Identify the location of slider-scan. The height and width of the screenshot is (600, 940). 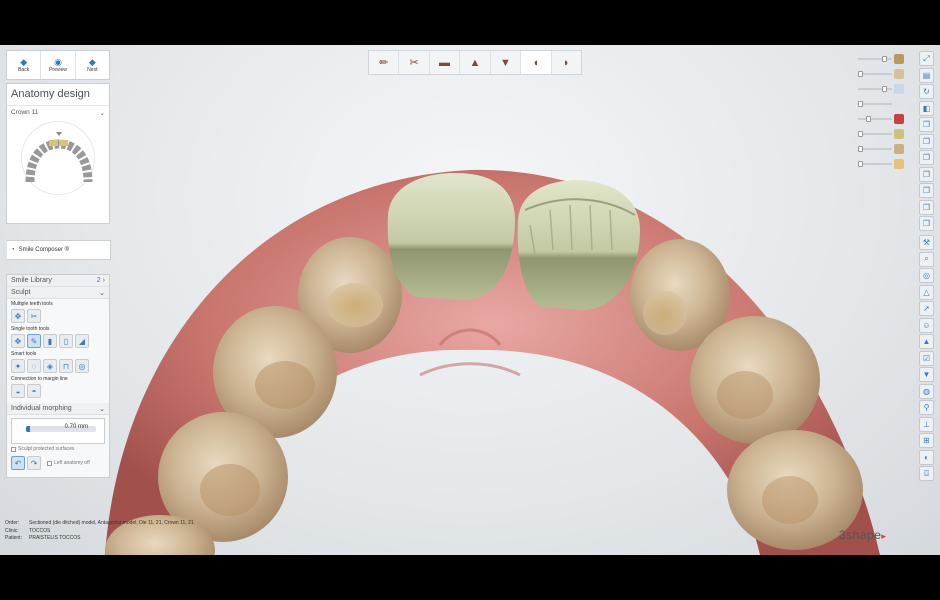
(880, 104).